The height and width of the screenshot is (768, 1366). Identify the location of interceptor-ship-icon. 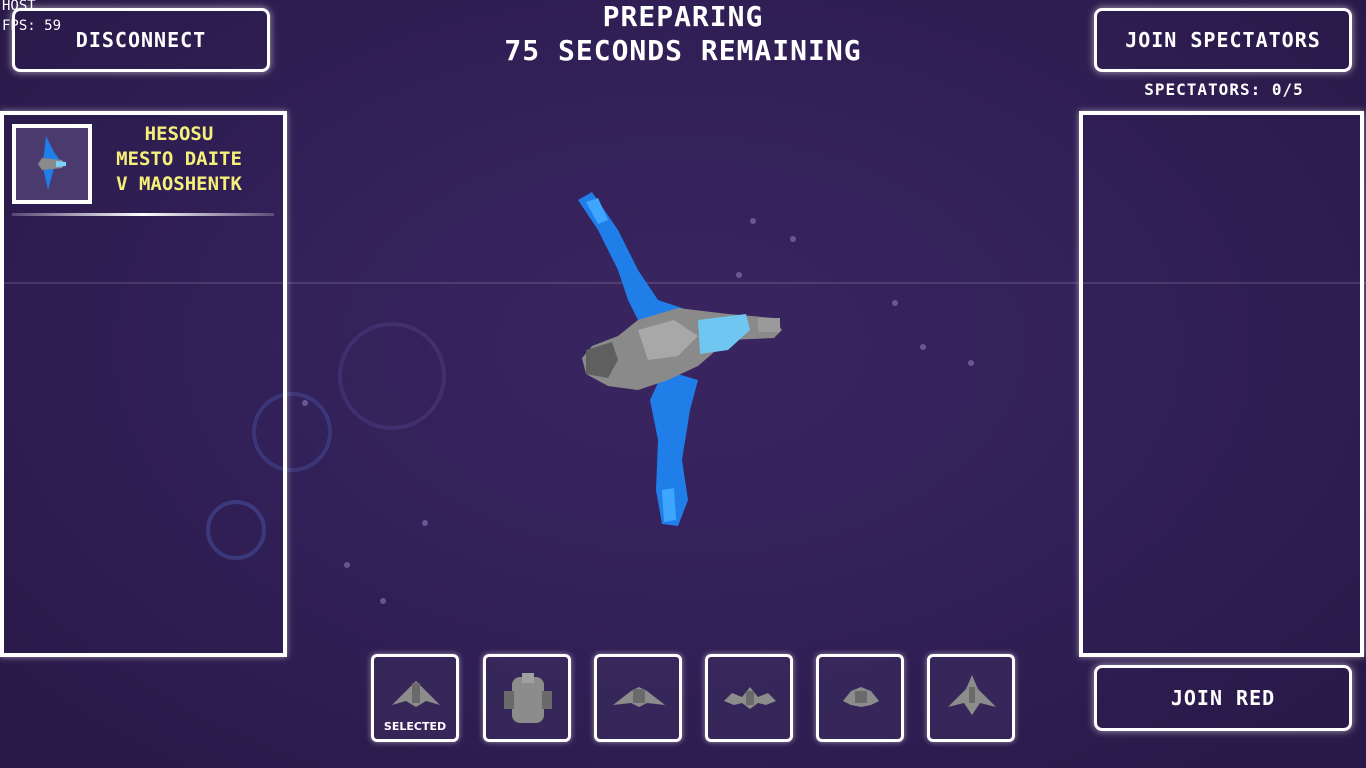
(750, 698).